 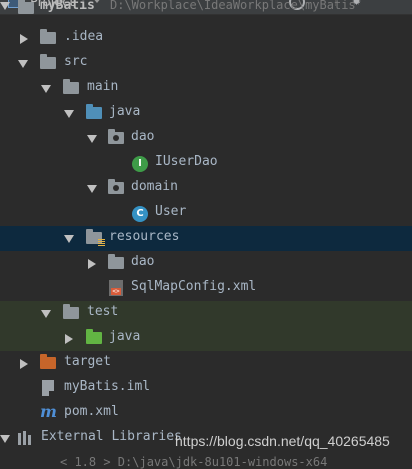 What do you see at coordinates (95, 238) in the screenshot?
I see `resources-folder-icon` at bounding box center [95, 238].